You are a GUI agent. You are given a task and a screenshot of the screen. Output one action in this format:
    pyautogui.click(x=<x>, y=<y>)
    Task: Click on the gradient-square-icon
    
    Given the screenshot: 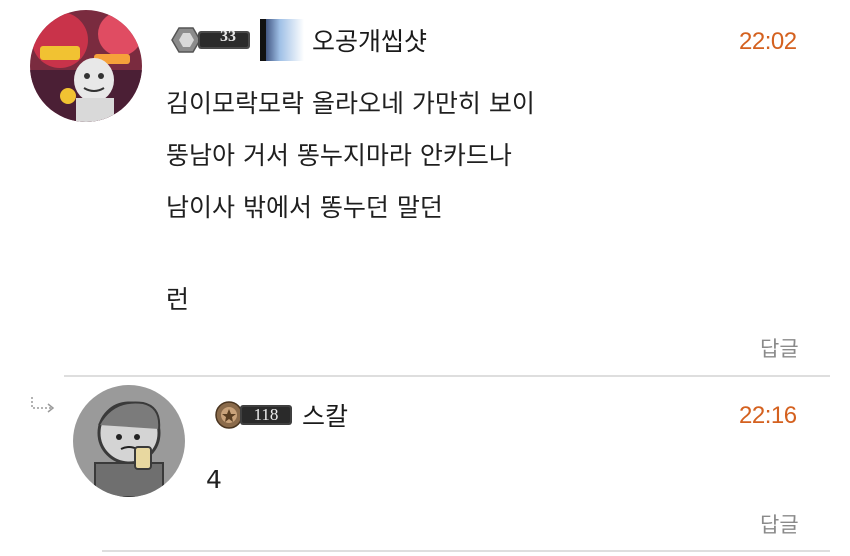 What is the action you would take?
    pyautogui.click(x=282, y=40)
    